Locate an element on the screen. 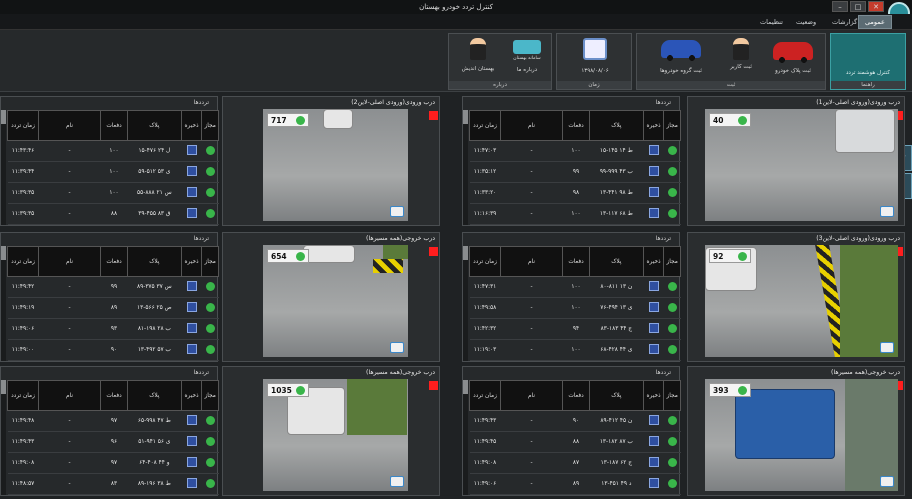 The image size is (912, 499). register-user-label: ثبت کاربر is located at coordinates (741, 67).